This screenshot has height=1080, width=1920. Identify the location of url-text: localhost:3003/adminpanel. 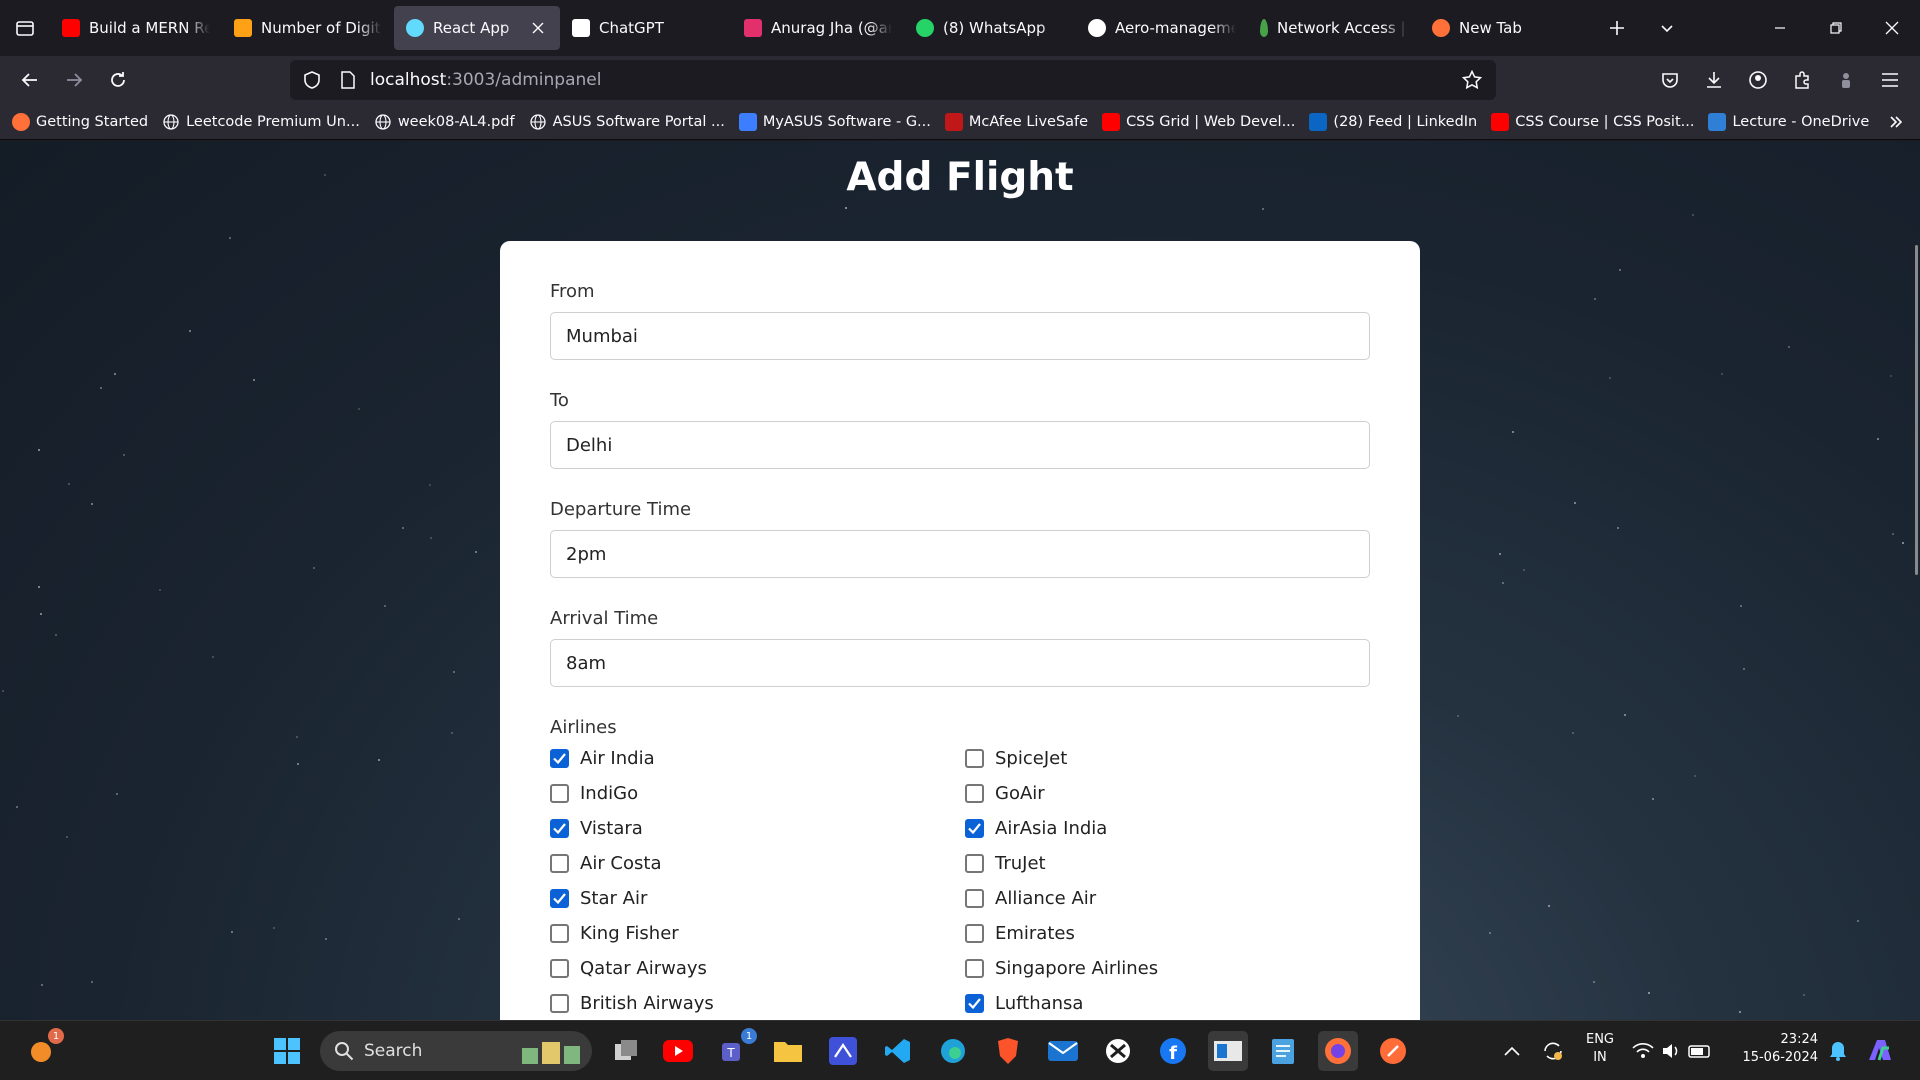
(485, 80).